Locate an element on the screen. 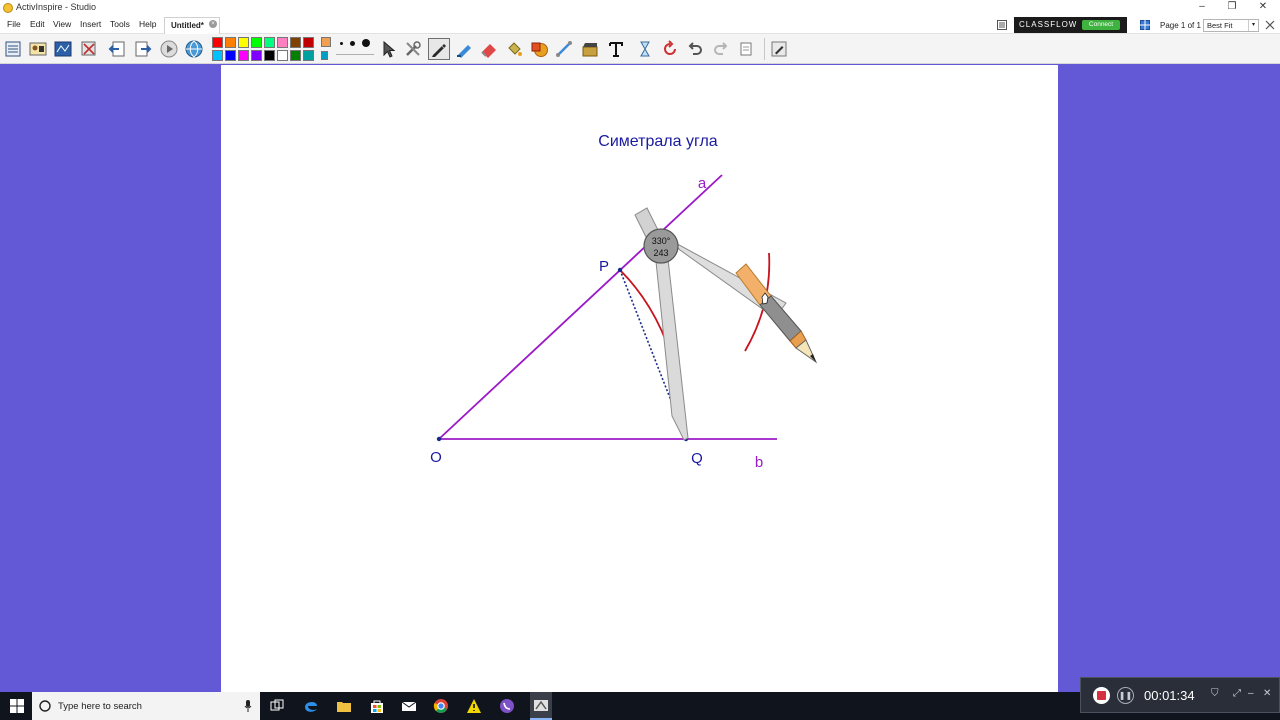  classflow-connect-button: Connect is located at coordinates (1101, 25).